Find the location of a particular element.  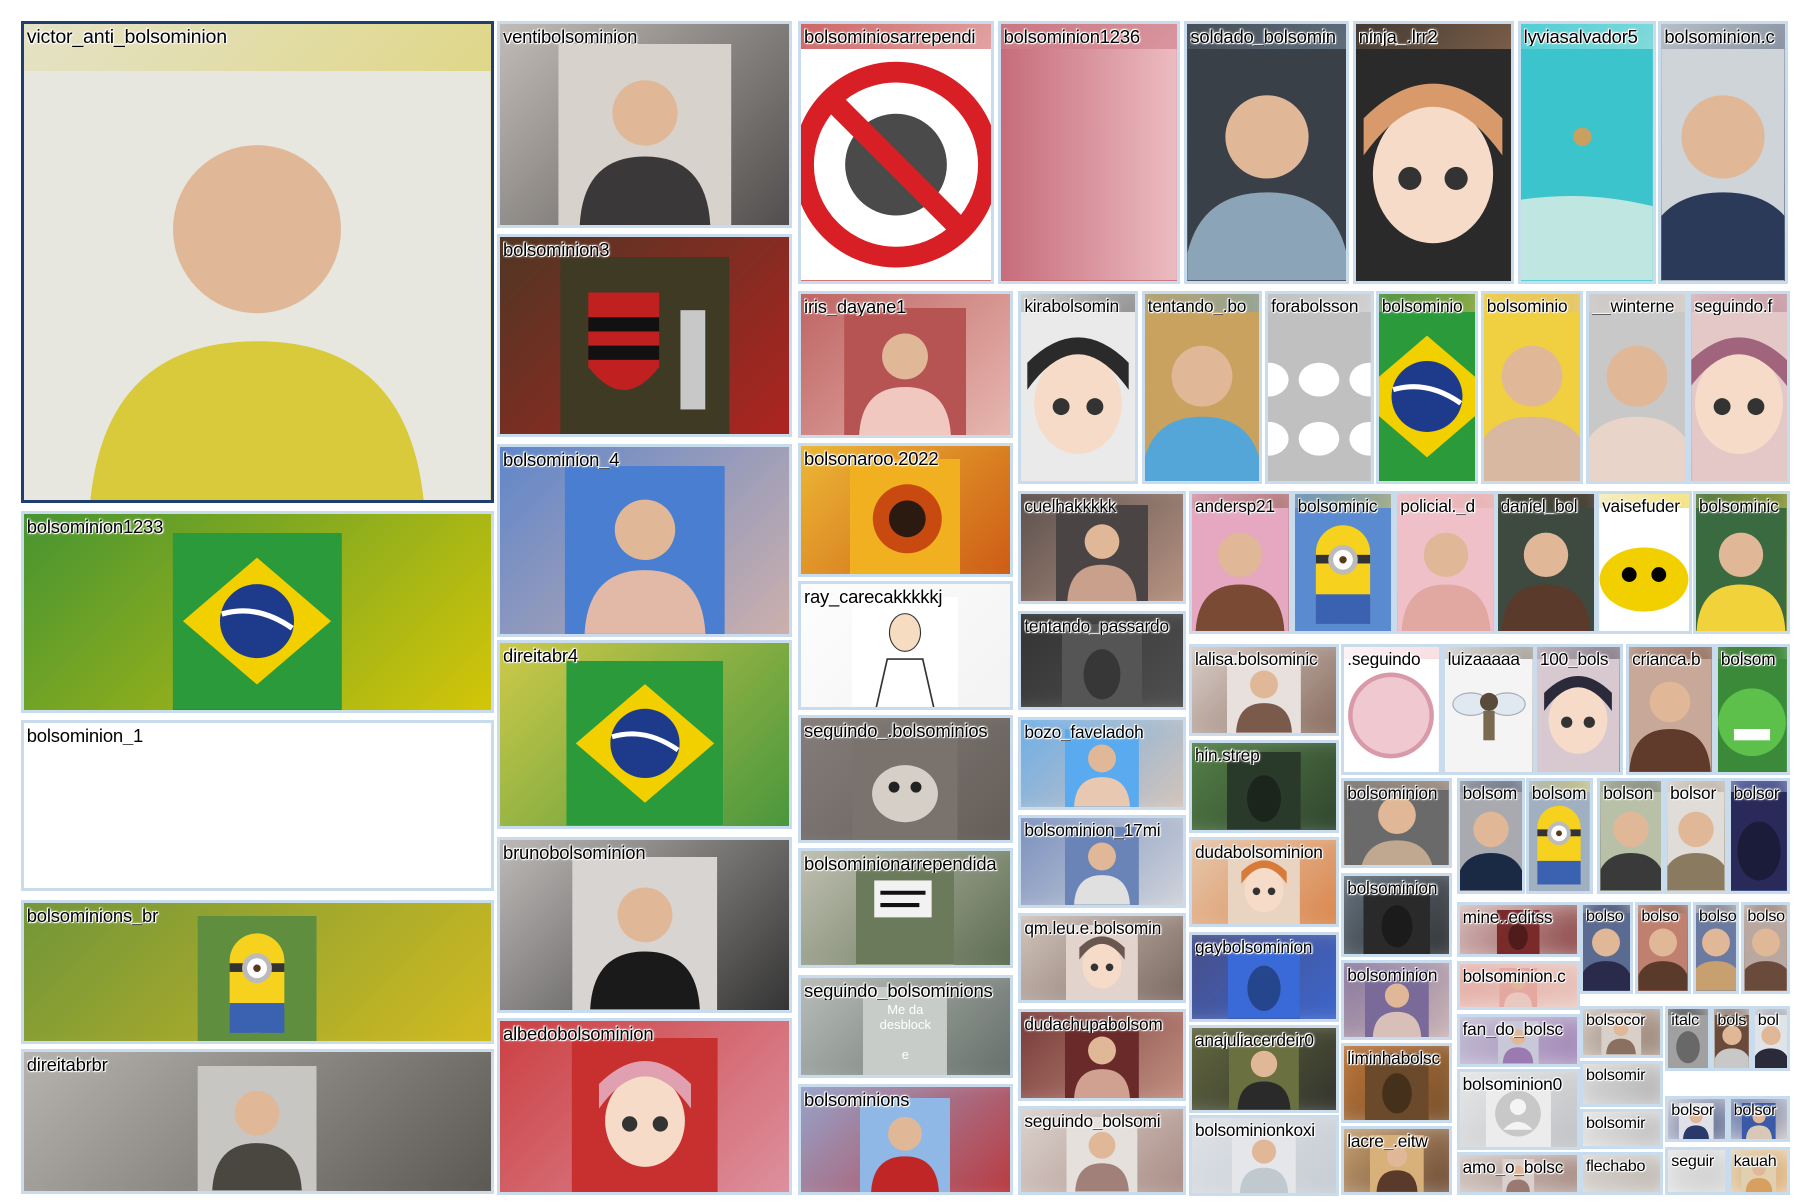

profile-tile: flechabo is located at coordinates (1621, 1173).